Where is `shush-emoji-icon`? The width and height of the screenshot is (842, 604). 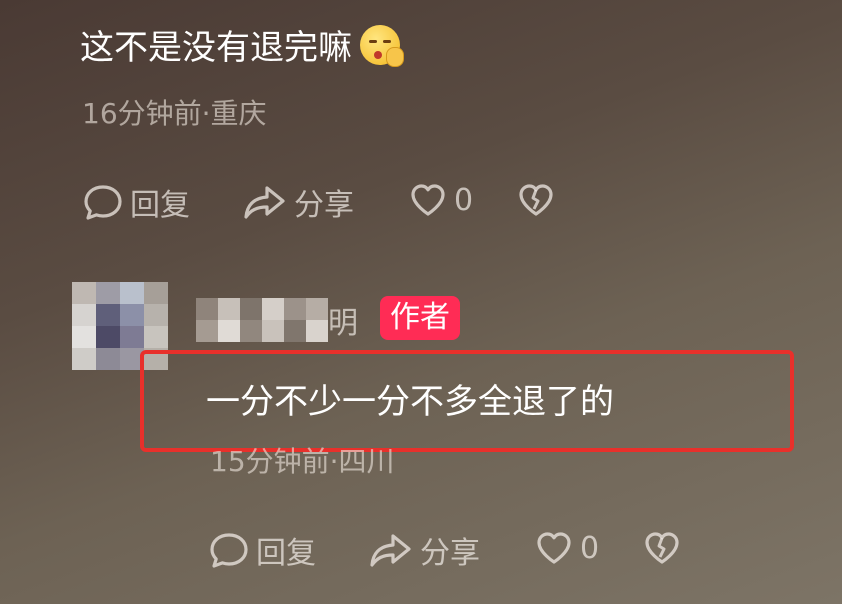
shush-emoji-icon is located at coordinates (382, 46).